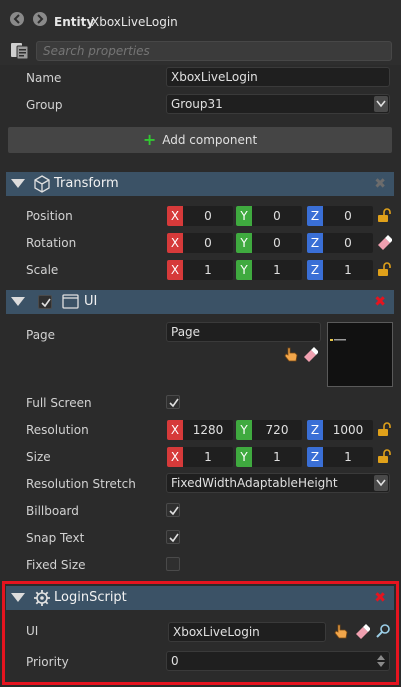 The image size is (401, 687). I want to click on page-thumbnail-icon, so click(338, 340).